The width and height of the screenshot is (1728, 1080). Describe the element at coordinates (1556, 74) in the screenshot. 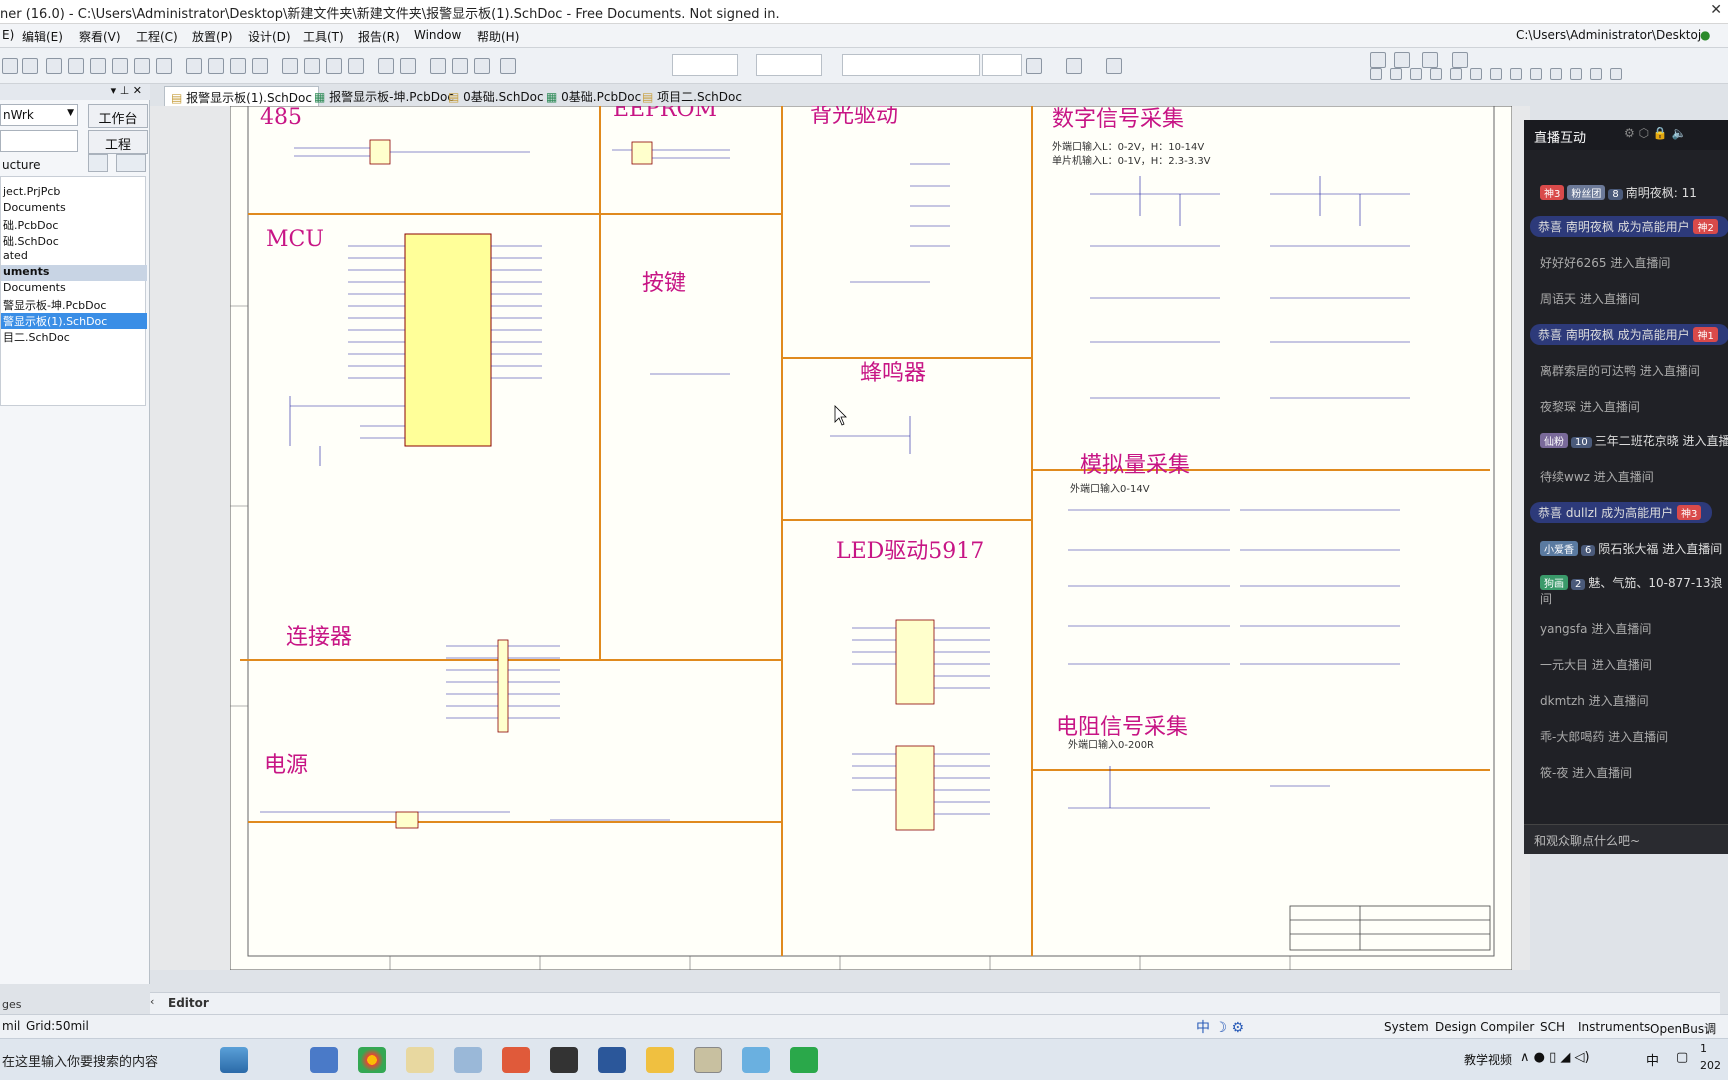

I see `sheet-entry-icon` at that location.